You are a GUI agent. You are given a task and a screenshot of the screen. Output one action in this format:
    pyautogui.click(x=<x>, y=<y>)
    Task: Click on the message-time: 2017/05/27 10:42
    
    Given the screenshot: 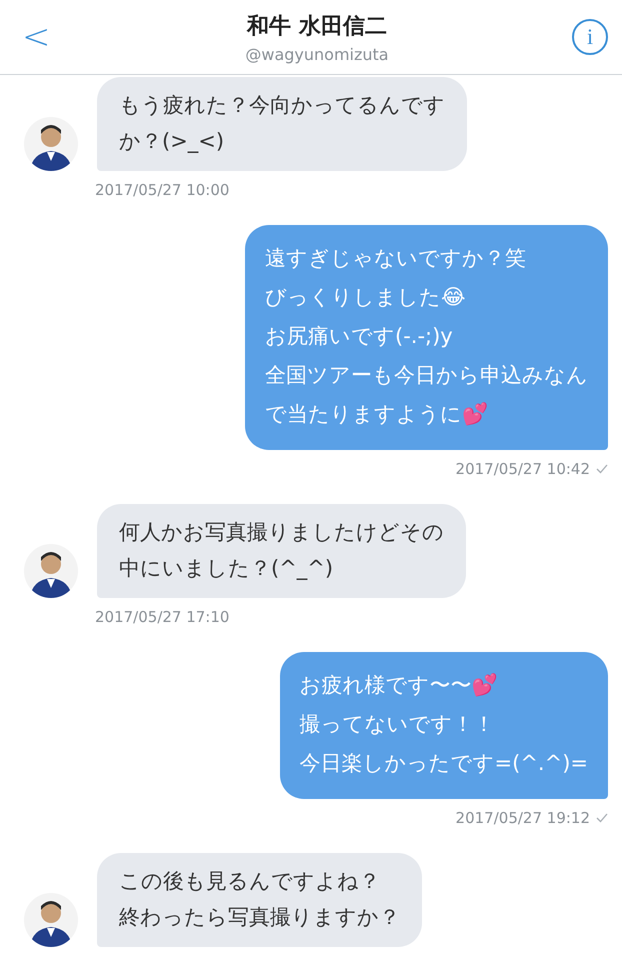 What is the action you would take?
    pyautogui.click(x=523, y=469)
    